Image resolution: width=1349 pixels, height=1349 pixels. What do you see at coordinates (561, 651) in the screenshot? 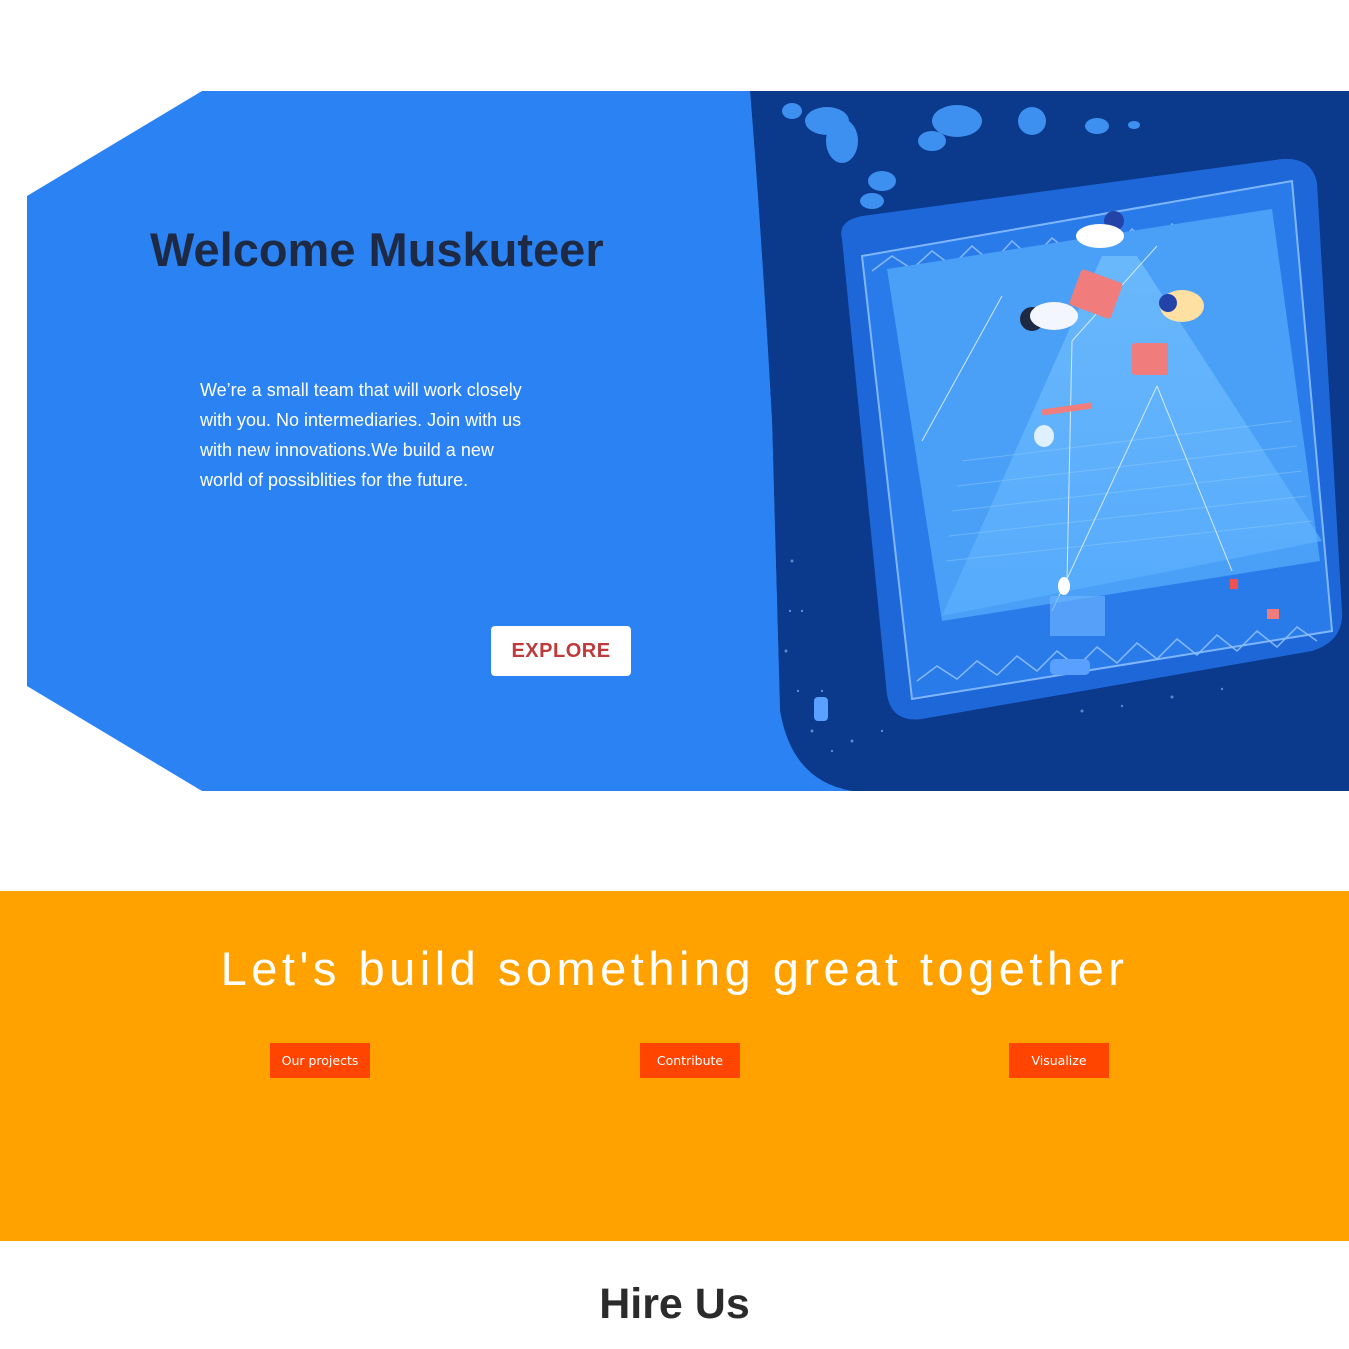
I see `explore-button: EXPLORE` at bounding box center [561, 651].